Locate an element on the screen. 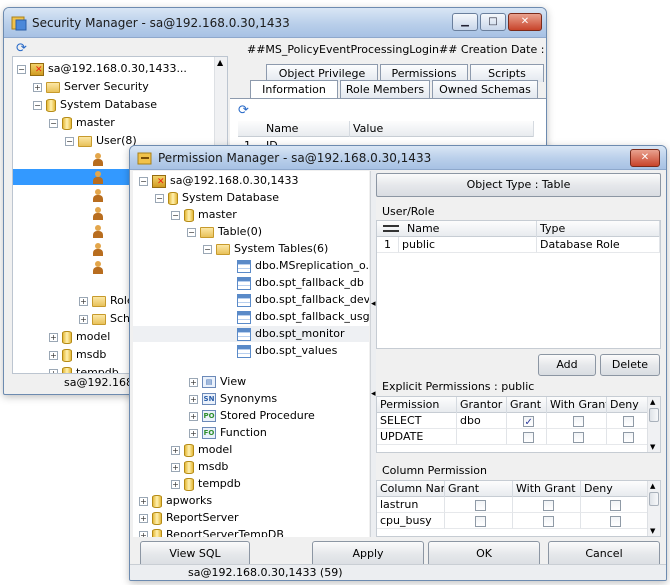  maximize-button: □ is located at coordinates (493, 22).